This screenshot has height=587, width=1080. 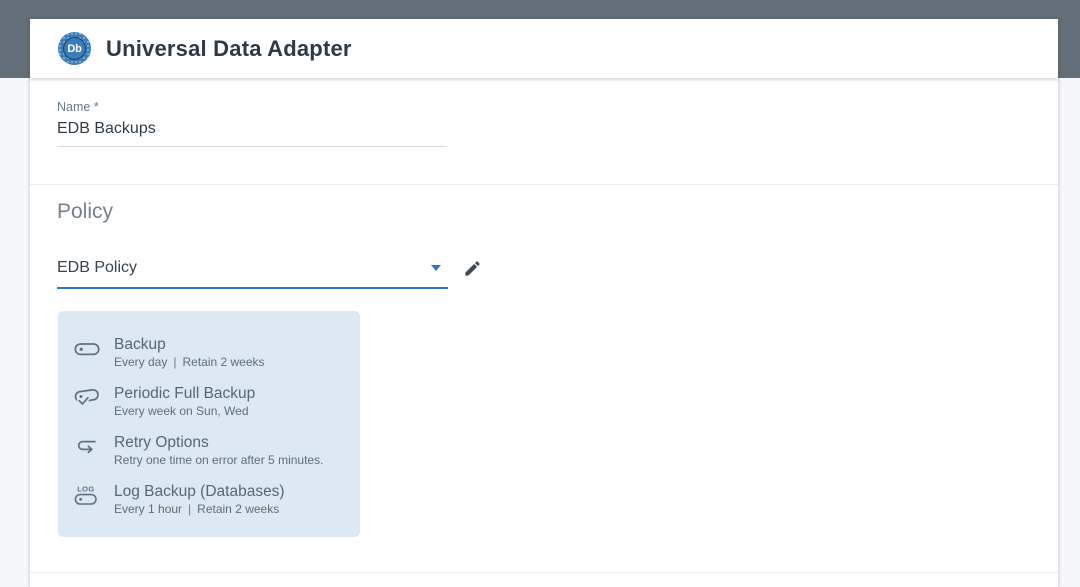 What do you see at coordinates (199, 491) in the screenshot?
I see `item-title: Log Backup (Databases)` at bounding box center [199, 491].